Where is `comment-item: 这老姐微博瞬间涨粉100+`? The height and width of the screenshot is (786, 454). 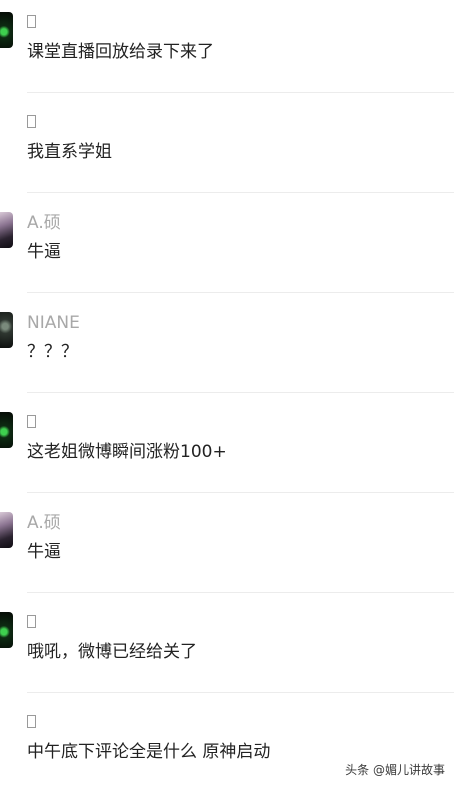 comment-item: 这老姐微博瞬间涨粉100+ is located at coordinates (227, 450).